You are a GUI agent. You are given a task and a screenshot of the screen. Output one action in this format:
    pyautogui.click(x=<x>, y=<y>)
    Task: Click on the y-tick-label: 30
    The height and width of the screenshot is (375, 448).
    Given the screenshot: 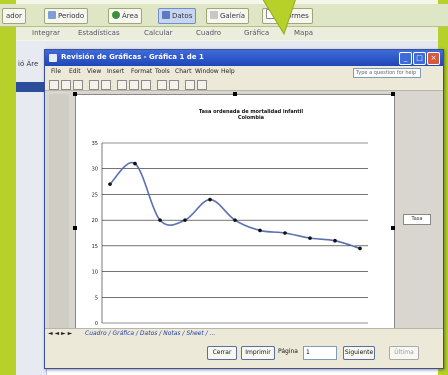 What is the action you would take?
    pyautogui.click(x=95, y=170)
    